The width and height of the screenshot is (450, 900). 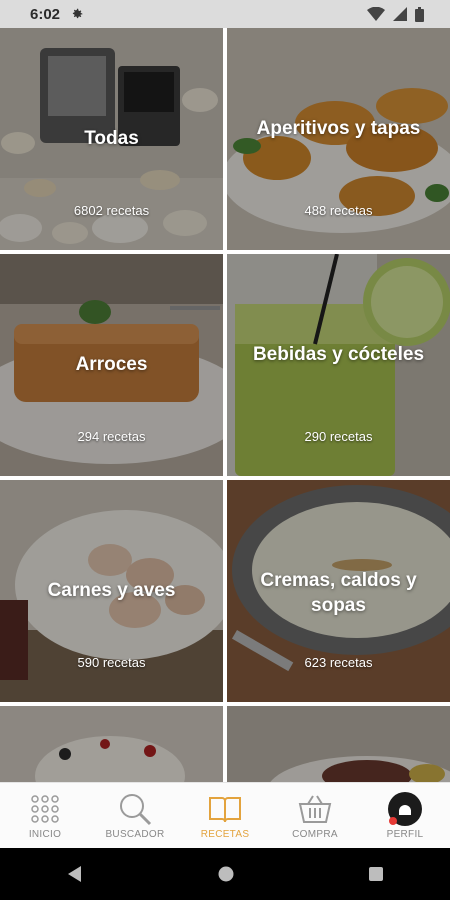 I want to click on back-icon, so click(x=75, y=874).